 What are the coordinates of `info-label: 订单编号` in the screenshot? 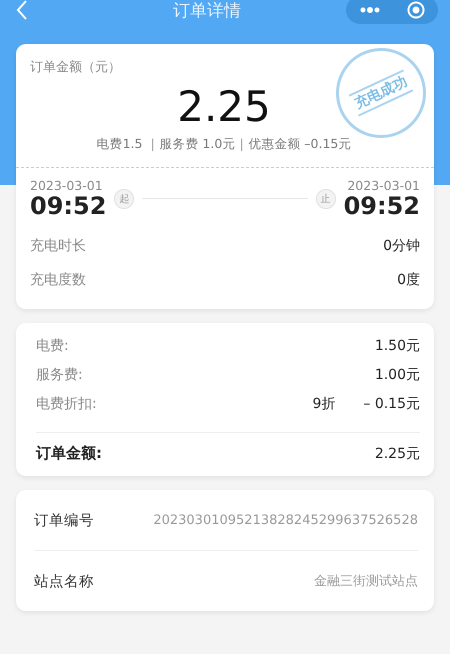 It's located at (64, 521).